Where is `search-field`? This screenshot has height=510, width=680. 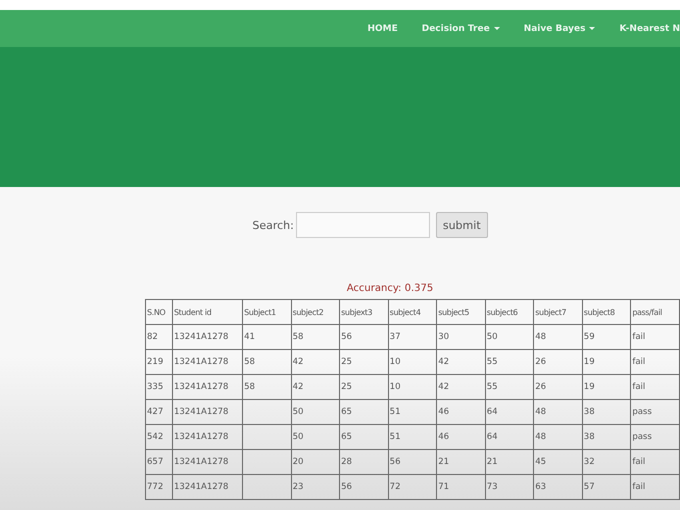
search-field is located at coordinates (363, 225).